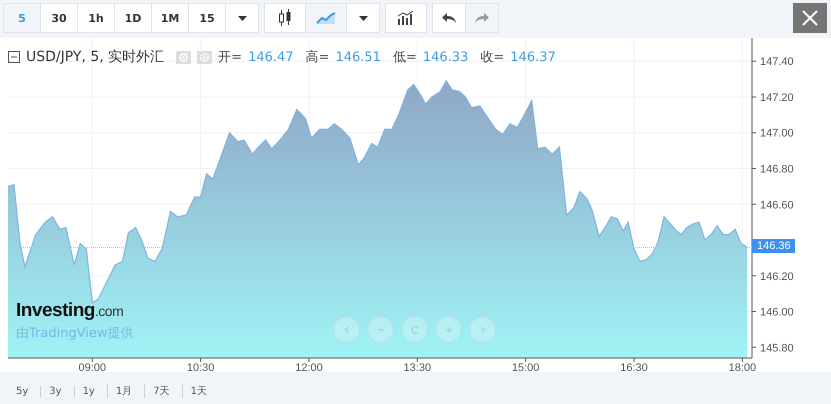  What do you see at coordinates (777, 205) in the screenshot?
I see `y-tick-label: 146.60` at bounding box center [777, 205].